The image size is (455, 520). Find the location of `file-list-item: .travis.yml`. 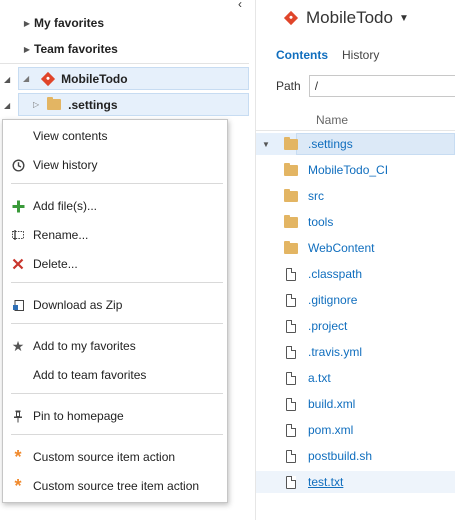

file-list-item: .travis.yml is located at coordinates (355, 352).